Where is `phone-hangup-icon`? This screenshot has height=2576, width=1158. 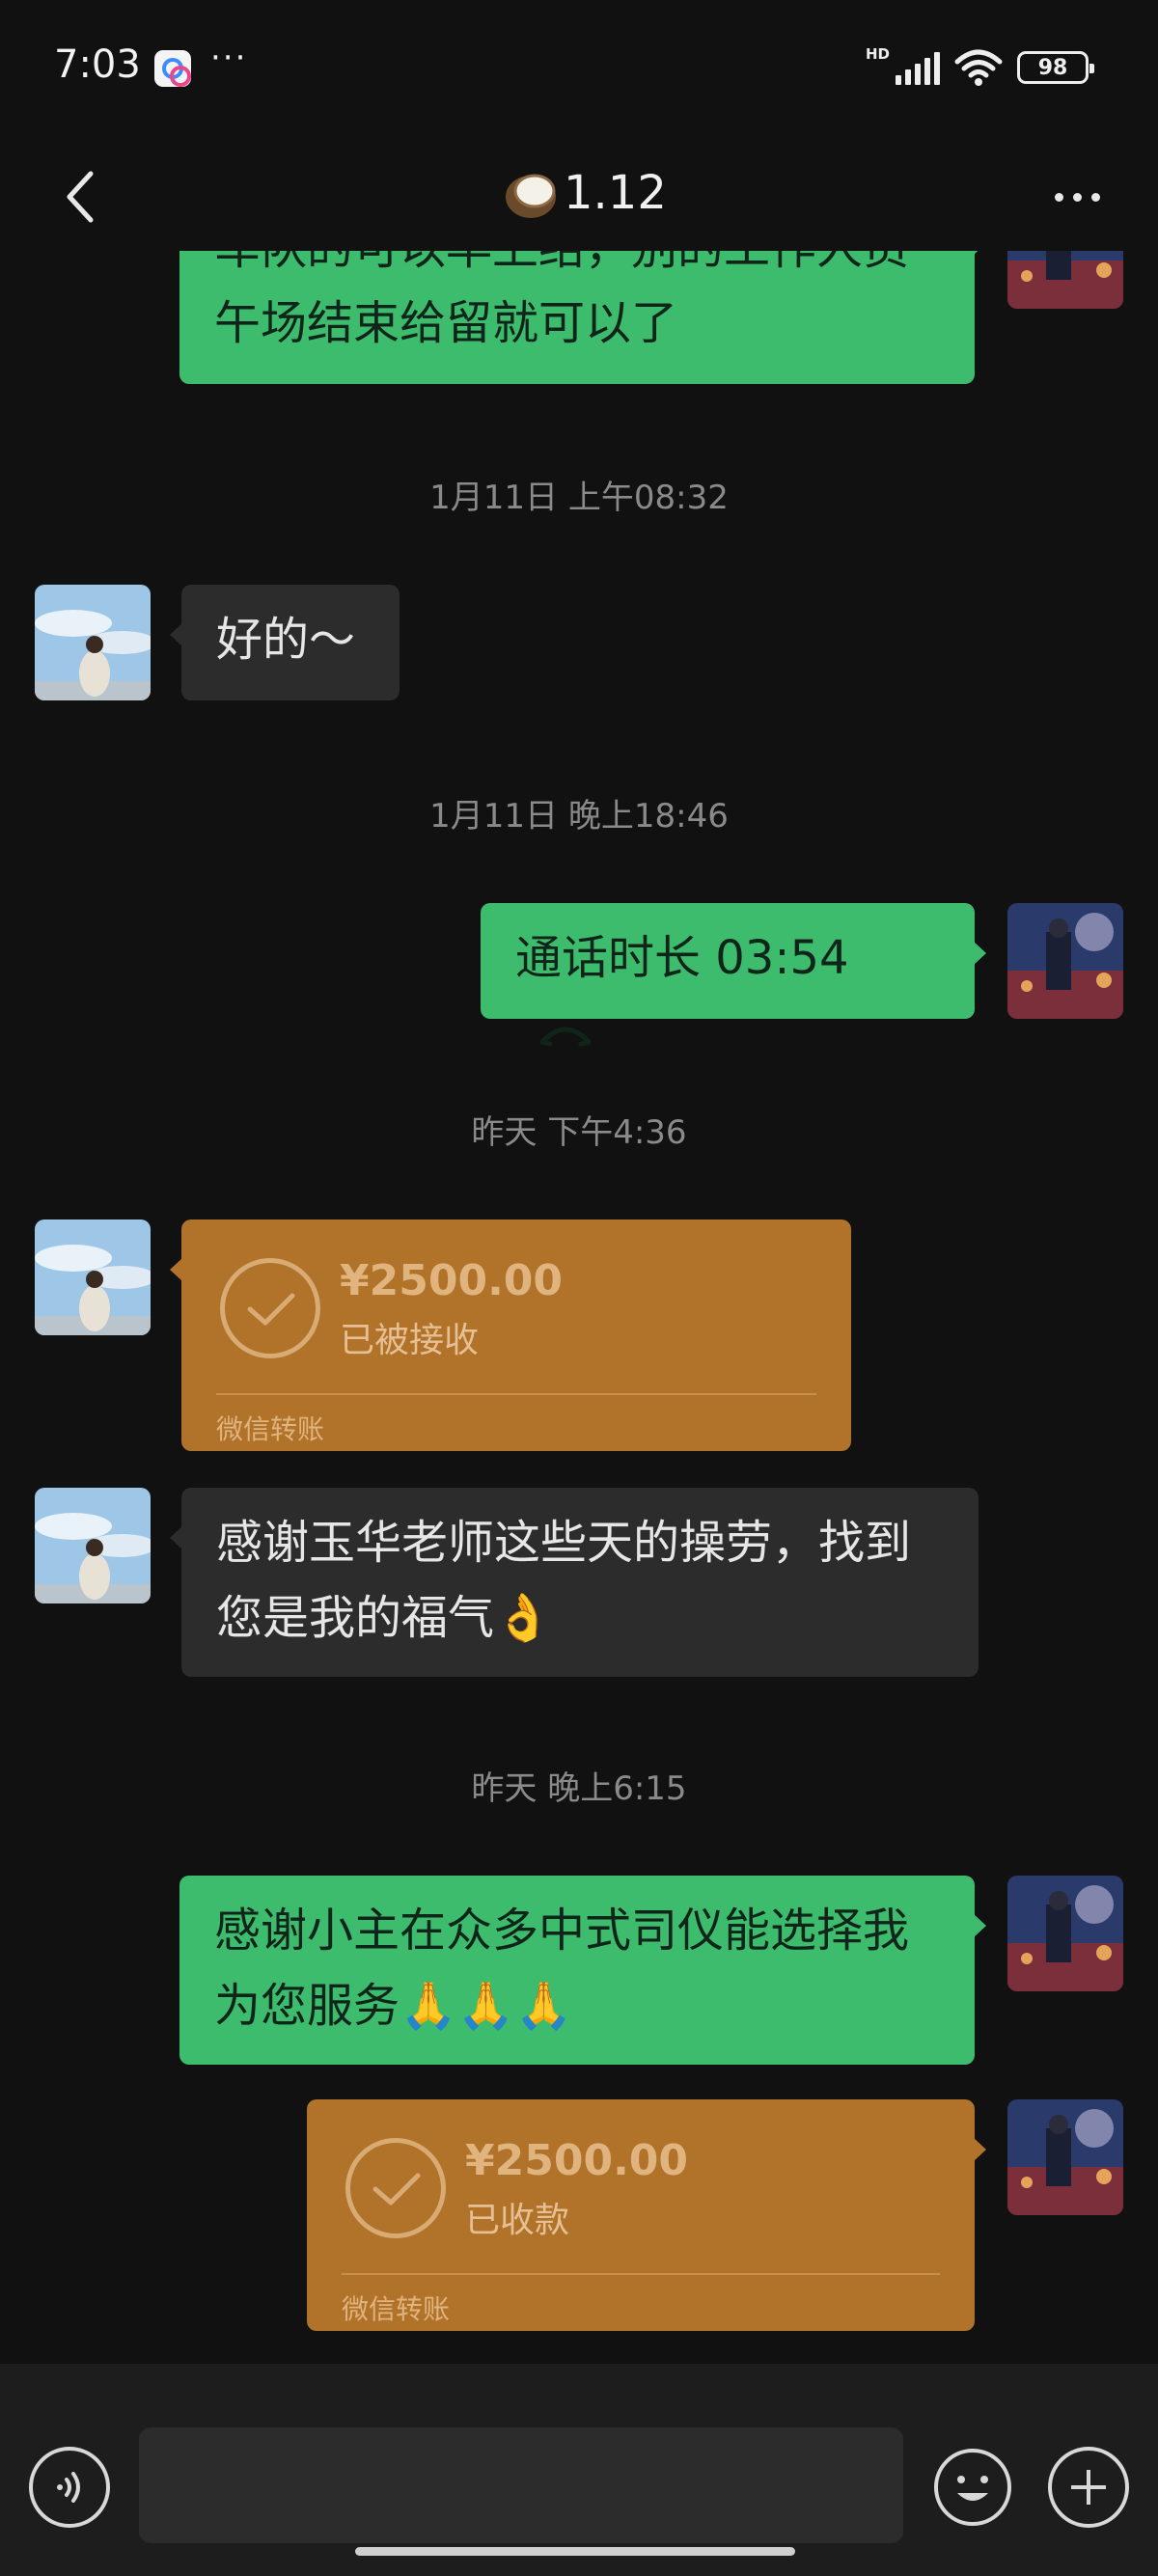 phone-hangup-icon is located at coordinates (565, 1037).